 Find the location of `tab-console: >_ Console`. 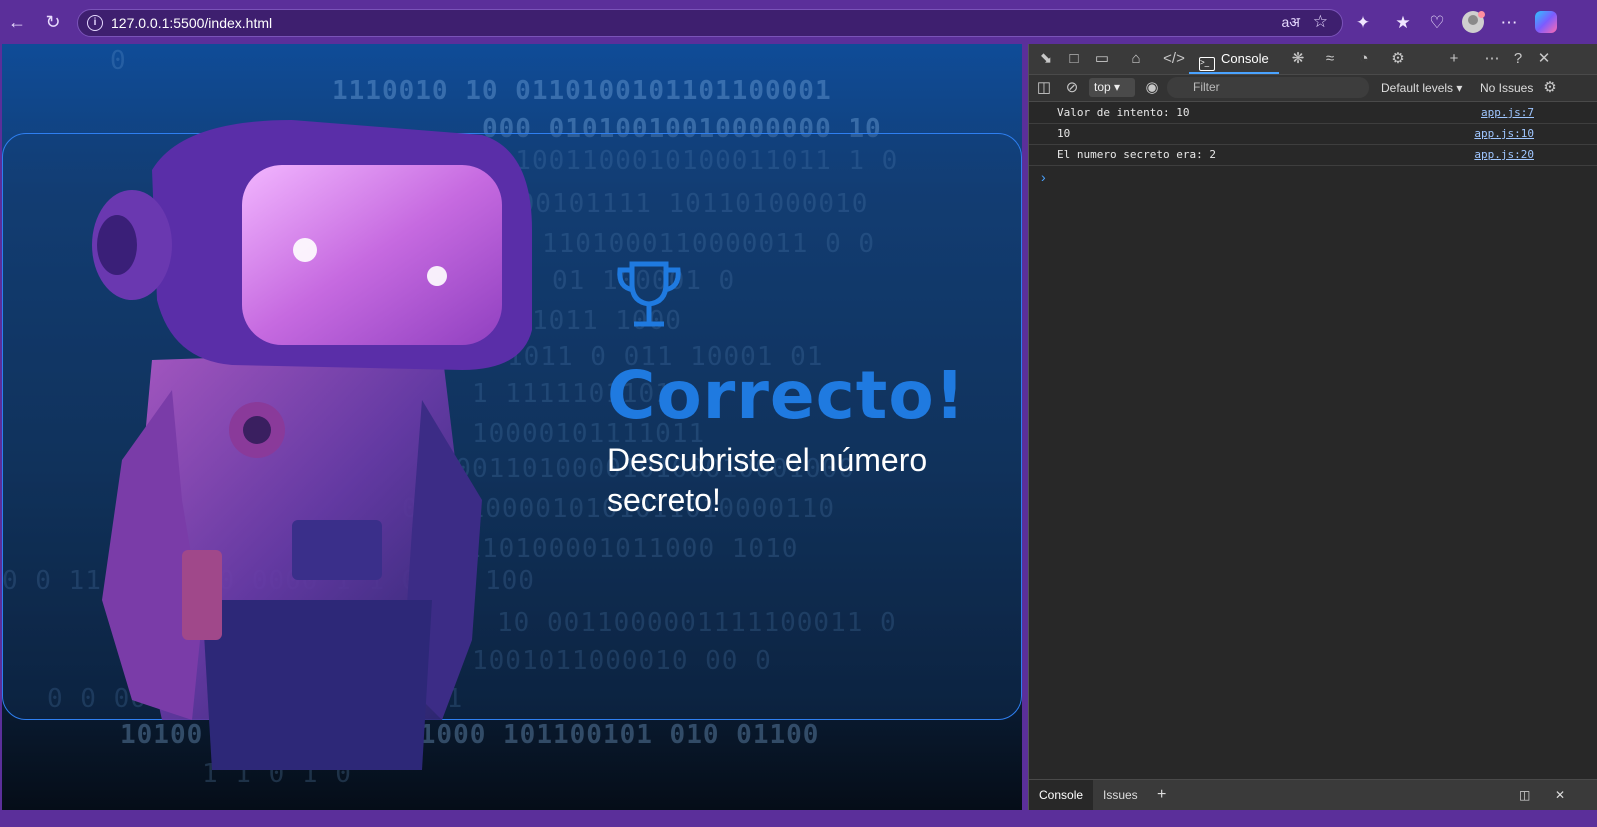

tab-console: >_ Console is located at coordinates (1234, 59).